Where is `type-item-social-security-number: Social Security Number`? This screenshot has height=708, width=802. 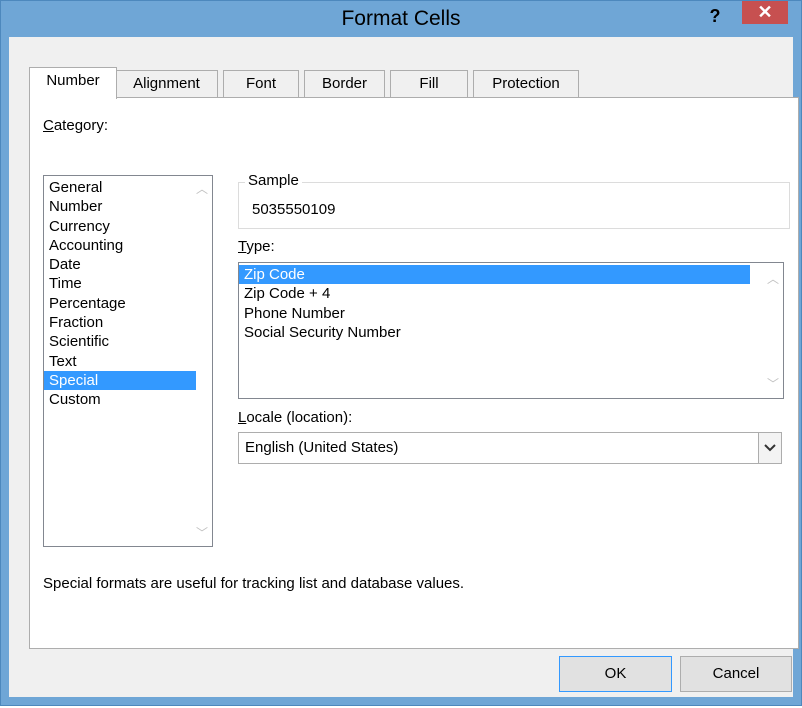
type-item-social-security-number: Social Security Number is located at coordinates (511, 332).